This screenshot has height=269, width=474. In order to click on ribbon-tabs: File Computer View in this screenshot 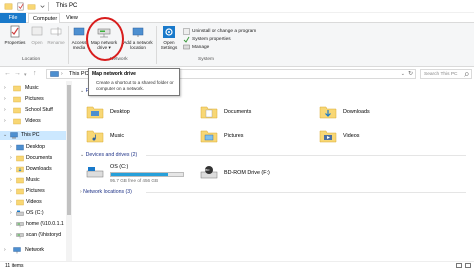, I will do `click(237, 18)`.